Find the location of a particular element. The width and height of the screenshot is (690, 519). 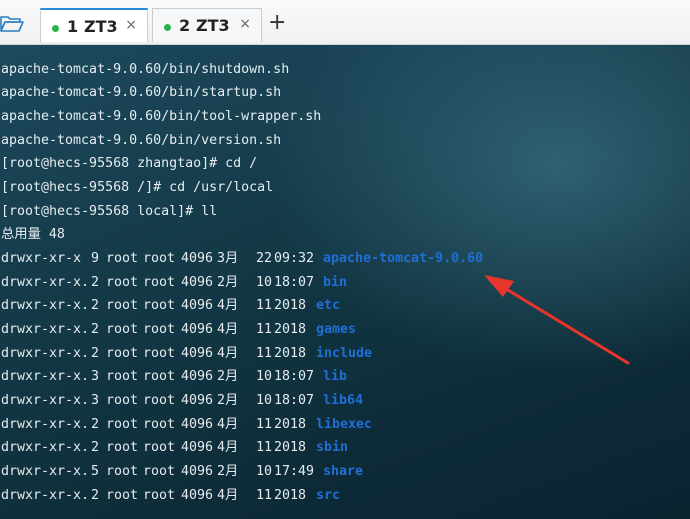

tab-number: 1 is located at coordinates (73, 26).